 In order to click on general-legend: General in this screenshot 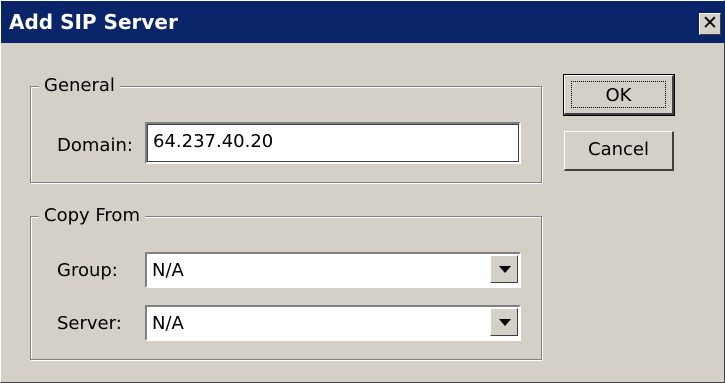, I will do `click(79, 86)`.